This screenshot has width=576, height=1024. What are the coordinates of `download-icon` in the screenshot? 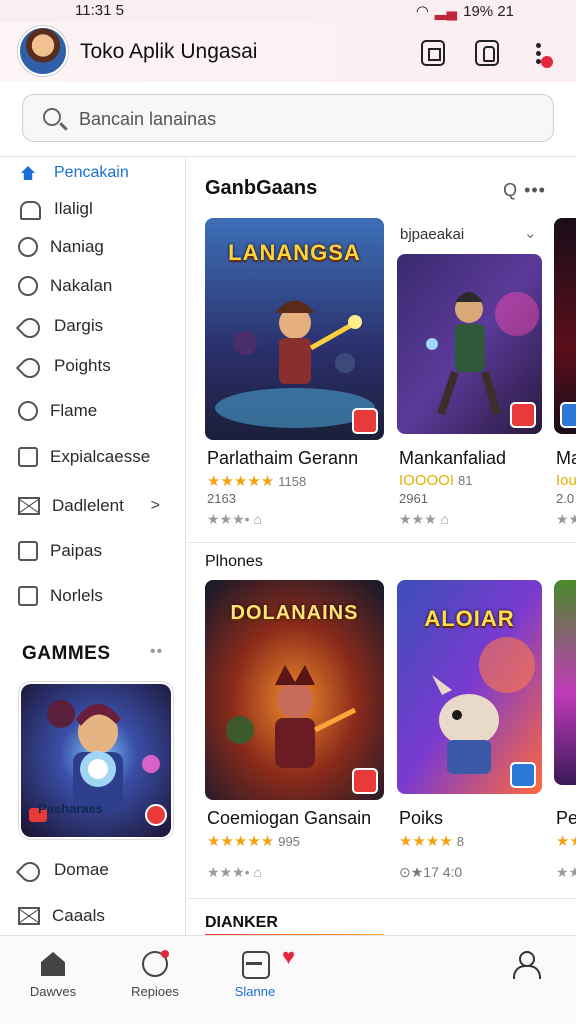 It's located at (487, 53).